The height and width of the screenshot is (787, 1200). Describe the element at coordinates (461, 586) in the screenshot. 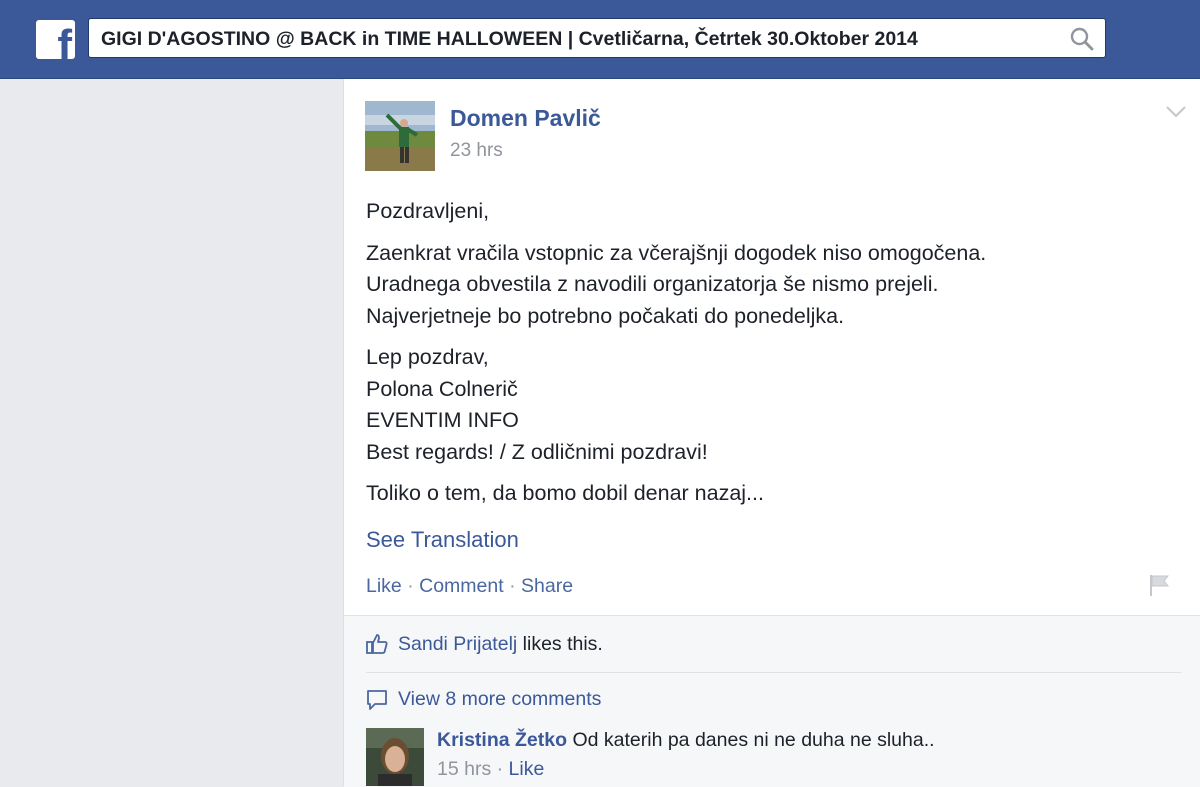

I see `comment-link: Comment` at that location.